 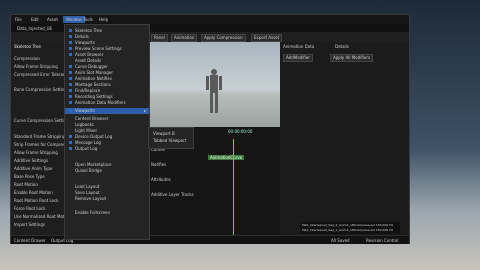 What do you see at coordinates (159, 164) in the screenshot?
I see `track-row: Notifies` at bounding box center [159, 164].